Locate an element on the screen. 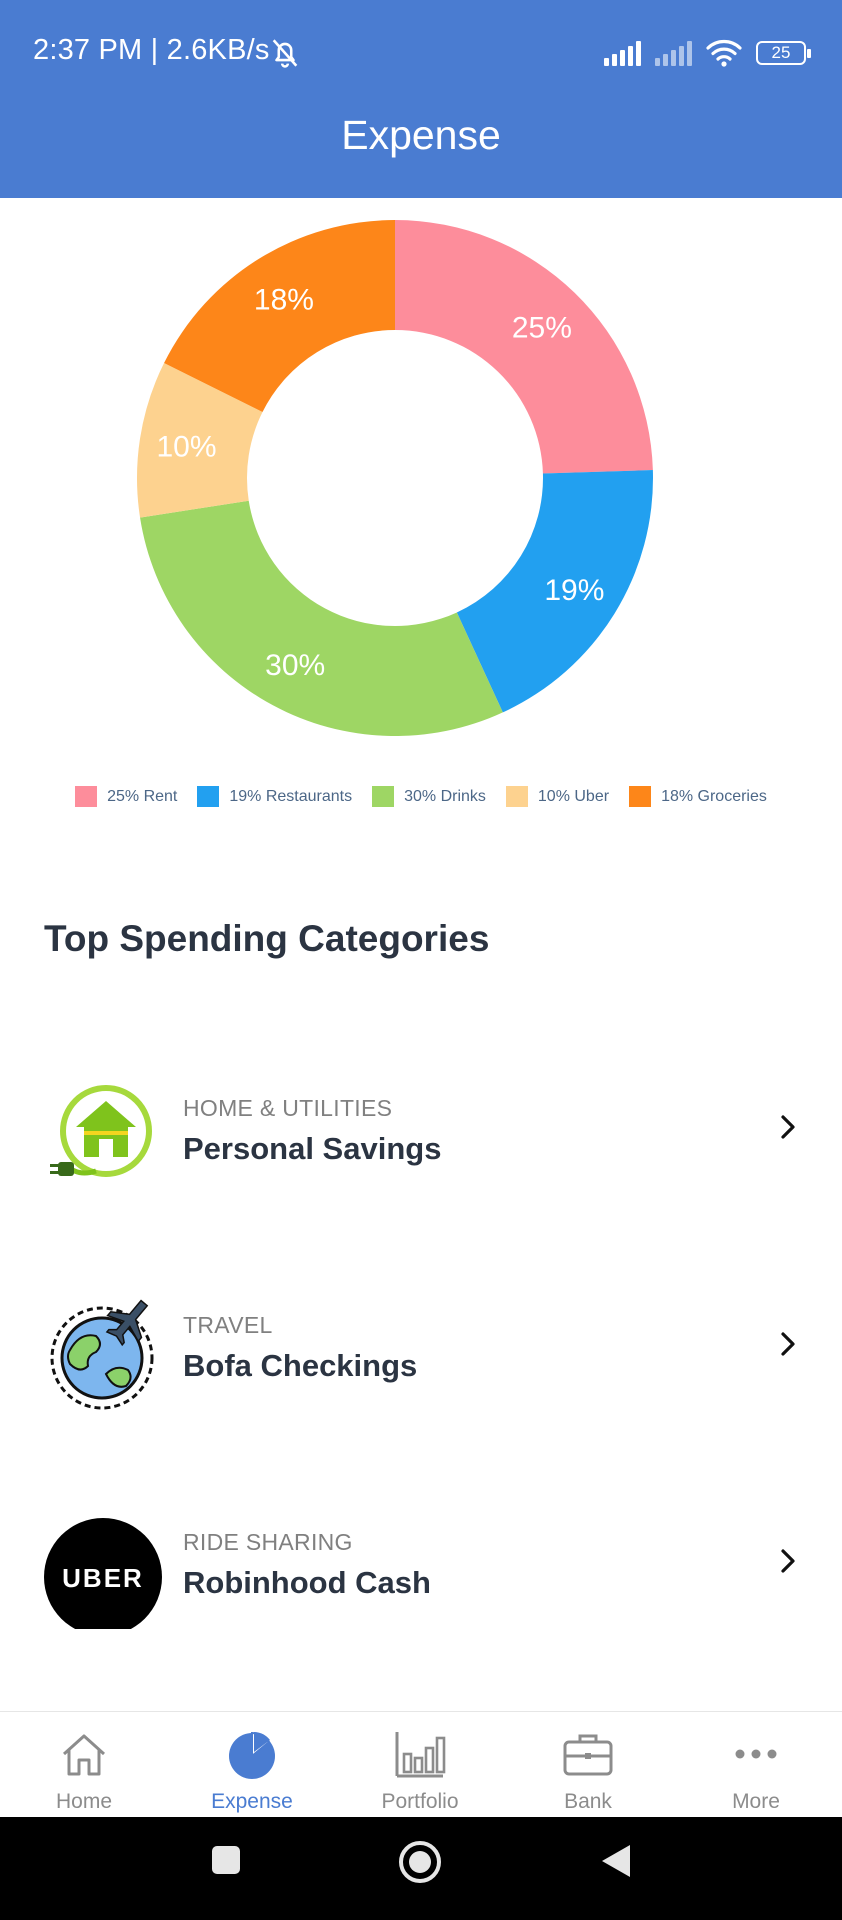 Image resolution: width=842 pixels, height=1920 pixels. nav-item-expense: Expense is located at coordinates (252, 1765).